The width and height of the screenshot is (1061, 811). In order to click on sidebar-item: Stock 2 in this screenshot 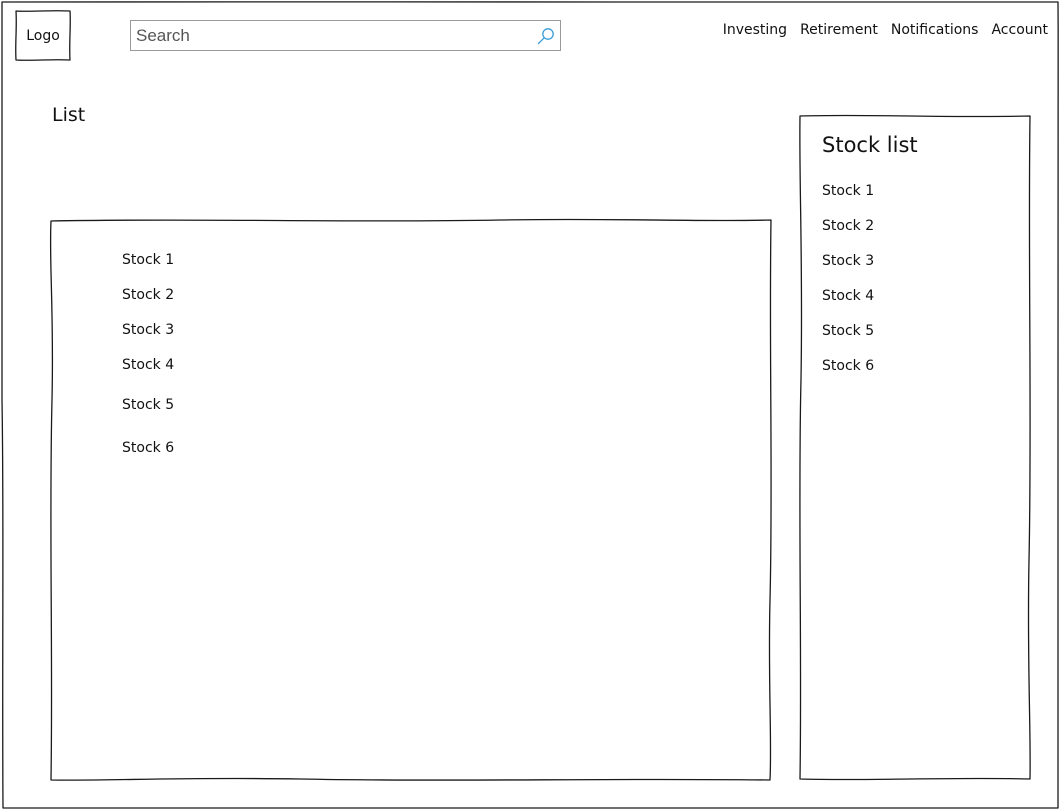, I will do `click(848, 234)`.